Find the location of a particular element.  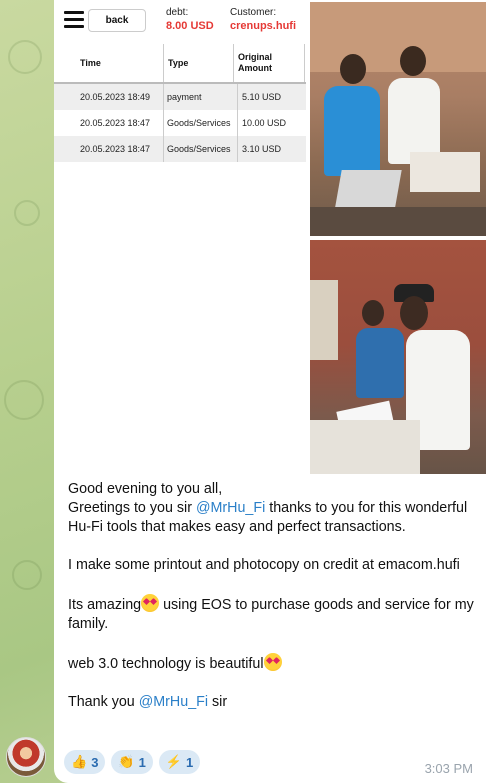

text-greeting: Good evening to you all, is located at coordinates (145, 489).